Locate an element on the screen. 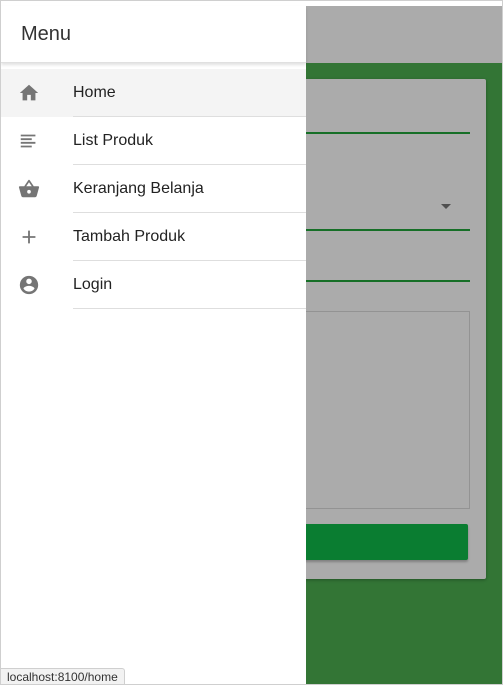 This screenshot has height=685, width=503. menu-item-tambah-produk: Tambah Produk is located at coordinates (153, 237).